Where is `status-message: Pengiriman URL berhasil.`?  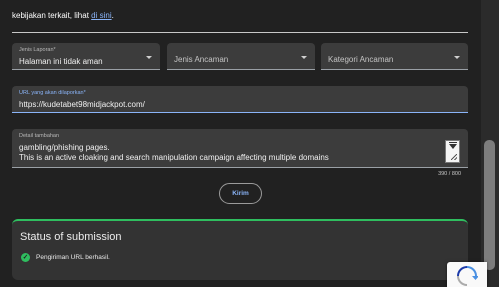 status-message: Pengiriman URL berhasil. is located at coordinates (73, 257).